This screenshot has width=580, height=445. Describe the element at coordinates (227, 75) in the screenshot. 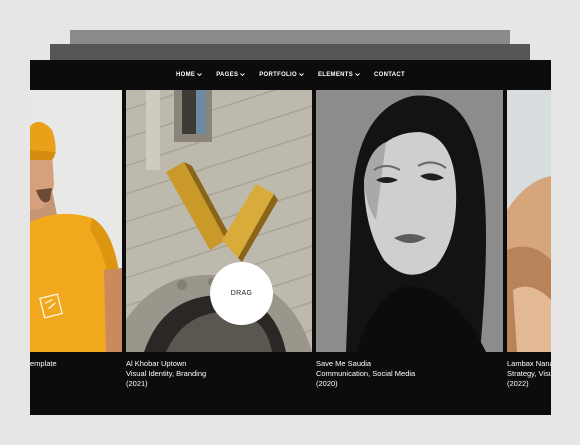

I see `nav-item-label: PAGES` at that location.